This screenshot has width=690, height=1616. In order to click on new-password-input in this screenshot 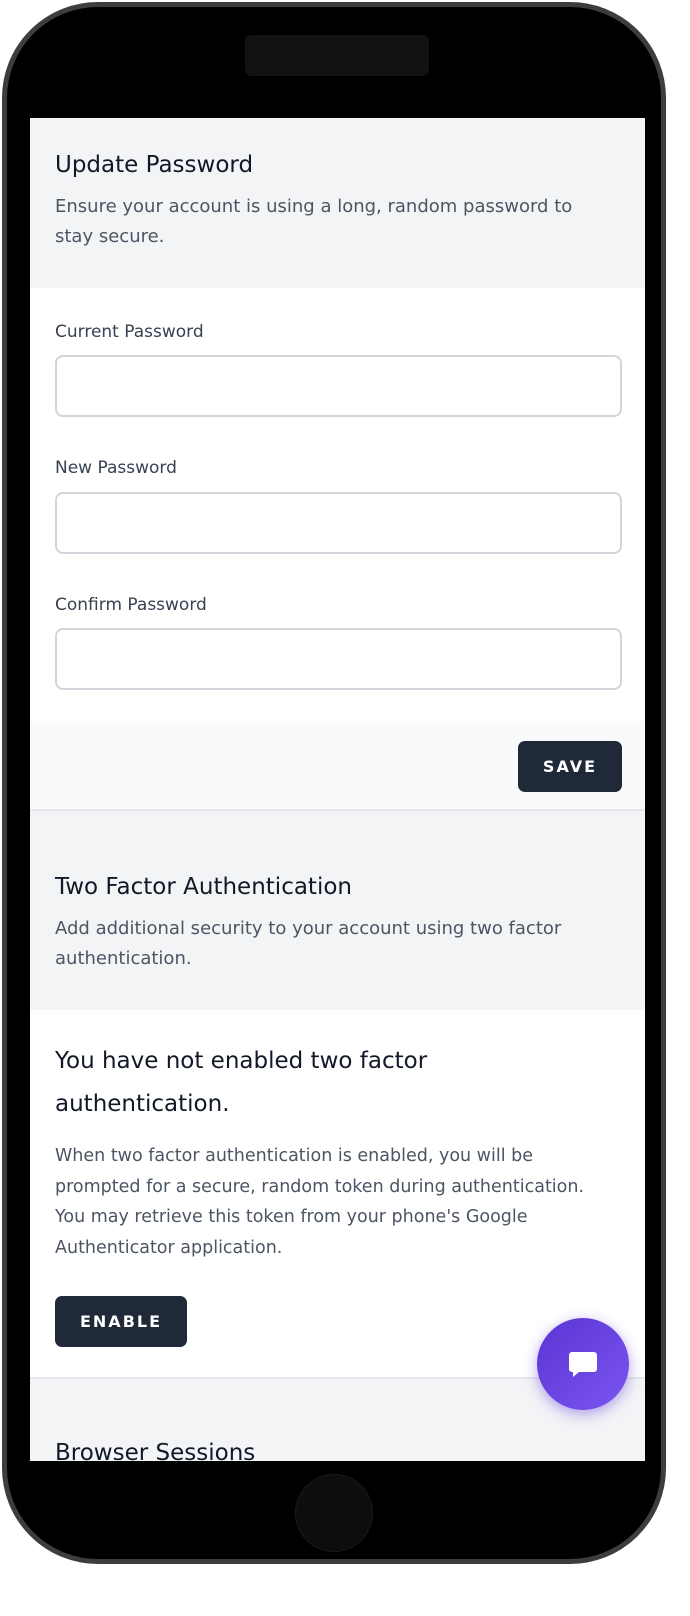, I will do `click(338, 523)`.